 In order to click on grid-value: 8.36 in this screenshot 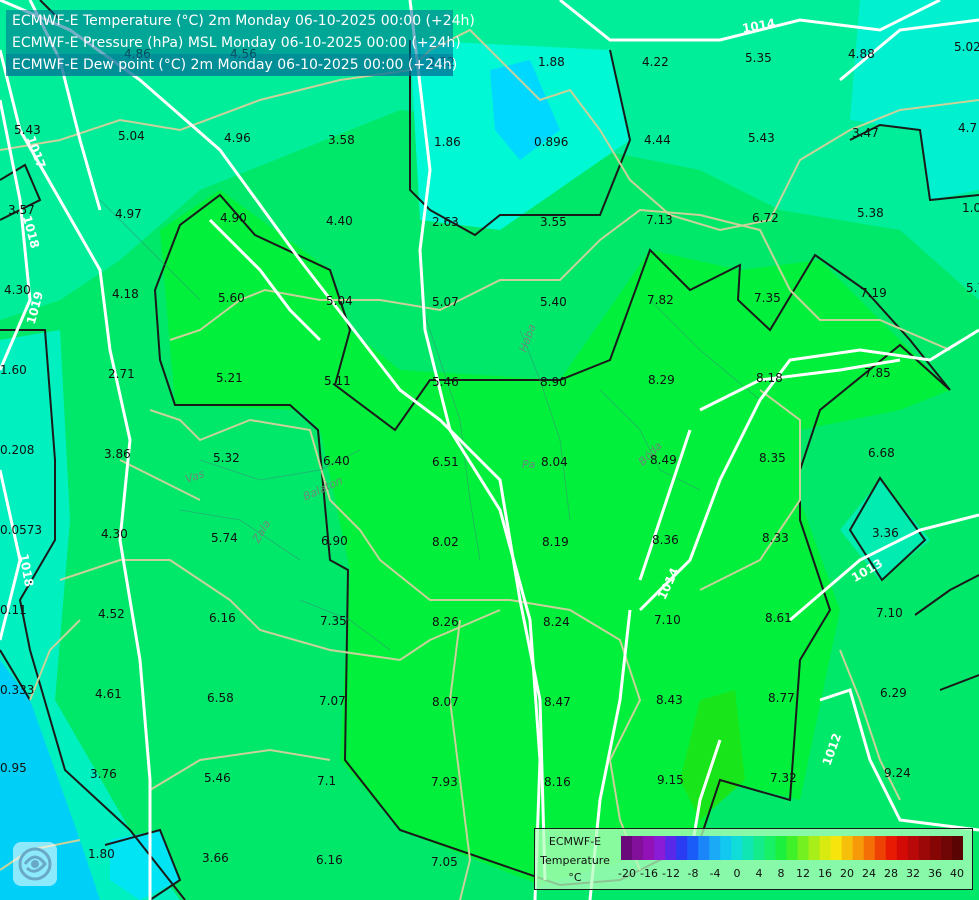, I will do `click(665, 540)`.